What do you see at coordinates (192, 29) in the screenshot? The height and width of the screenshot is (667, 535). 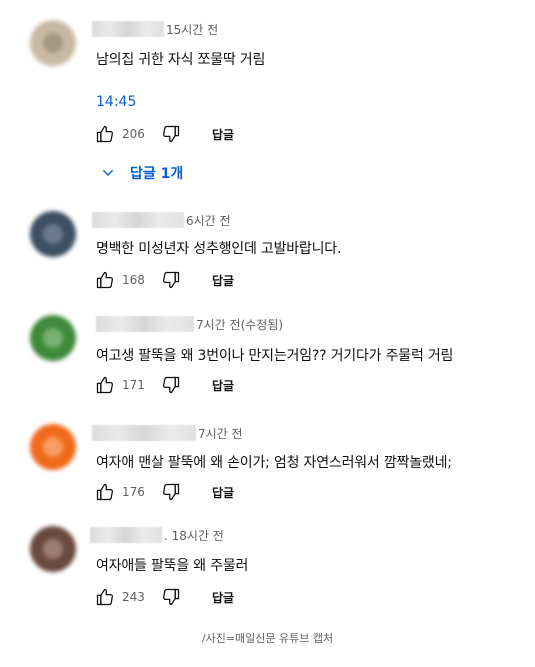 I see `comment-time: 15시간 전` at bounding box center [192, 29].